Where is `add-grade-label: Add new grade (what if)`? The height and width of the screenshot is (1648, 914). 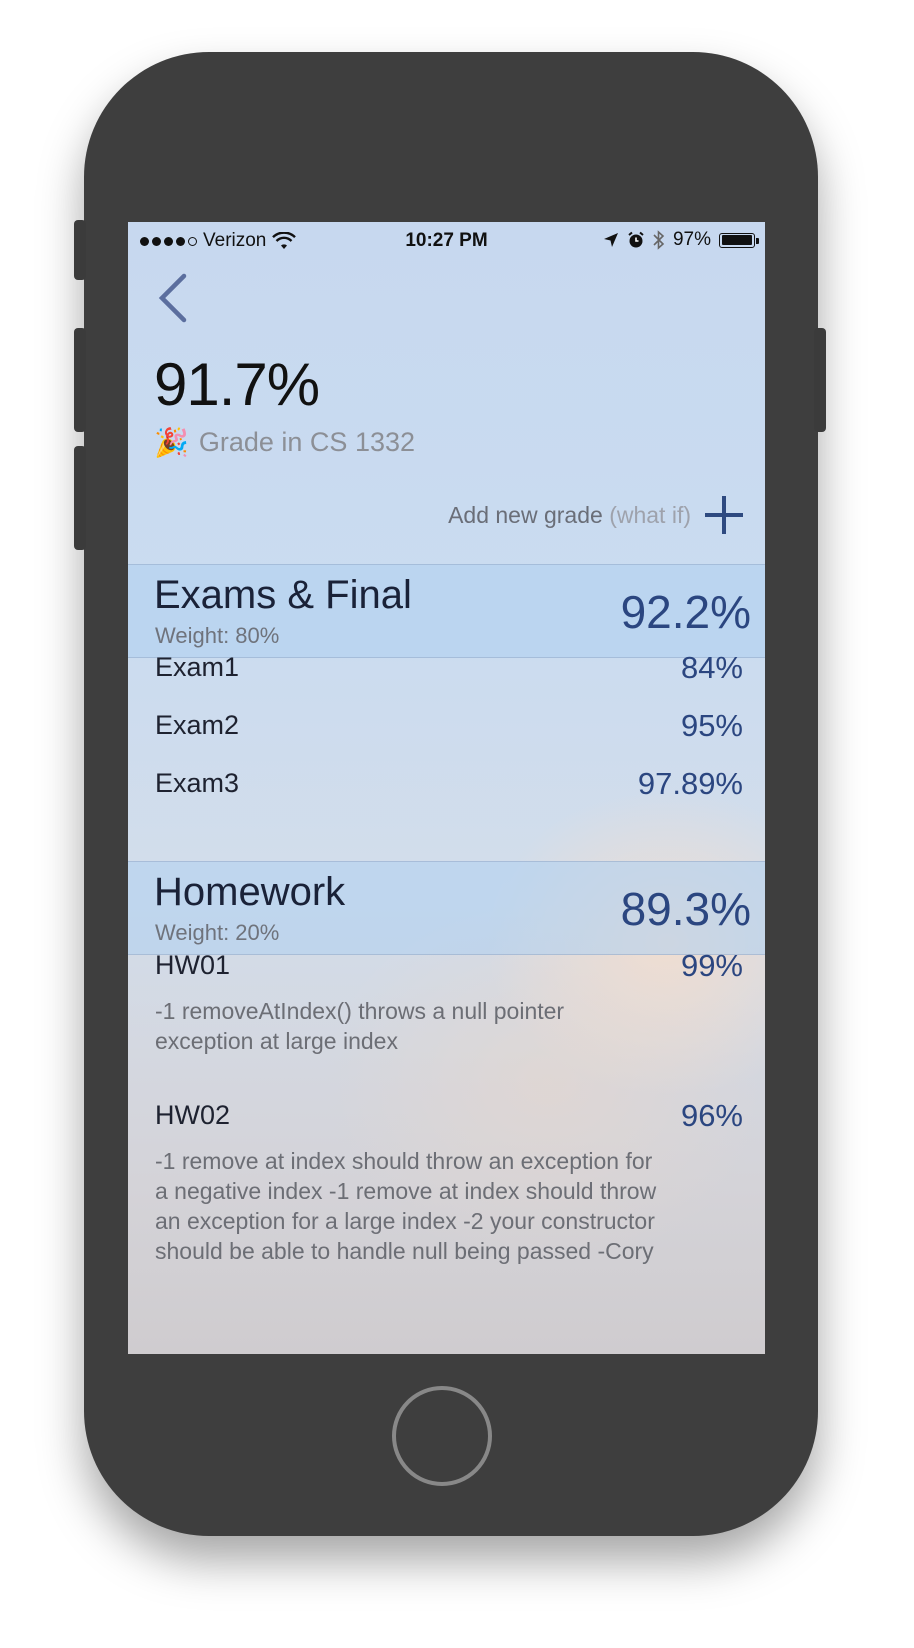
add-grade-label: Add new grade (what if) is located at coordinates (569, 515).